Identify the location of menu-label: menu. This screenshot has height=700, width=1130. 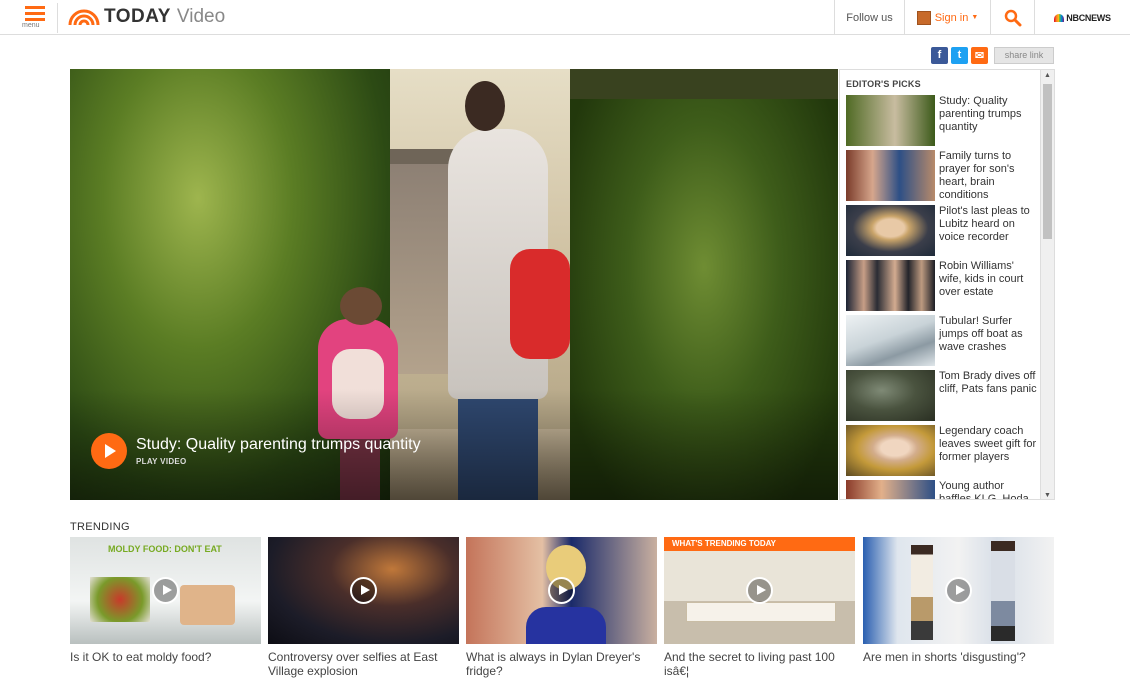
(31, 25).